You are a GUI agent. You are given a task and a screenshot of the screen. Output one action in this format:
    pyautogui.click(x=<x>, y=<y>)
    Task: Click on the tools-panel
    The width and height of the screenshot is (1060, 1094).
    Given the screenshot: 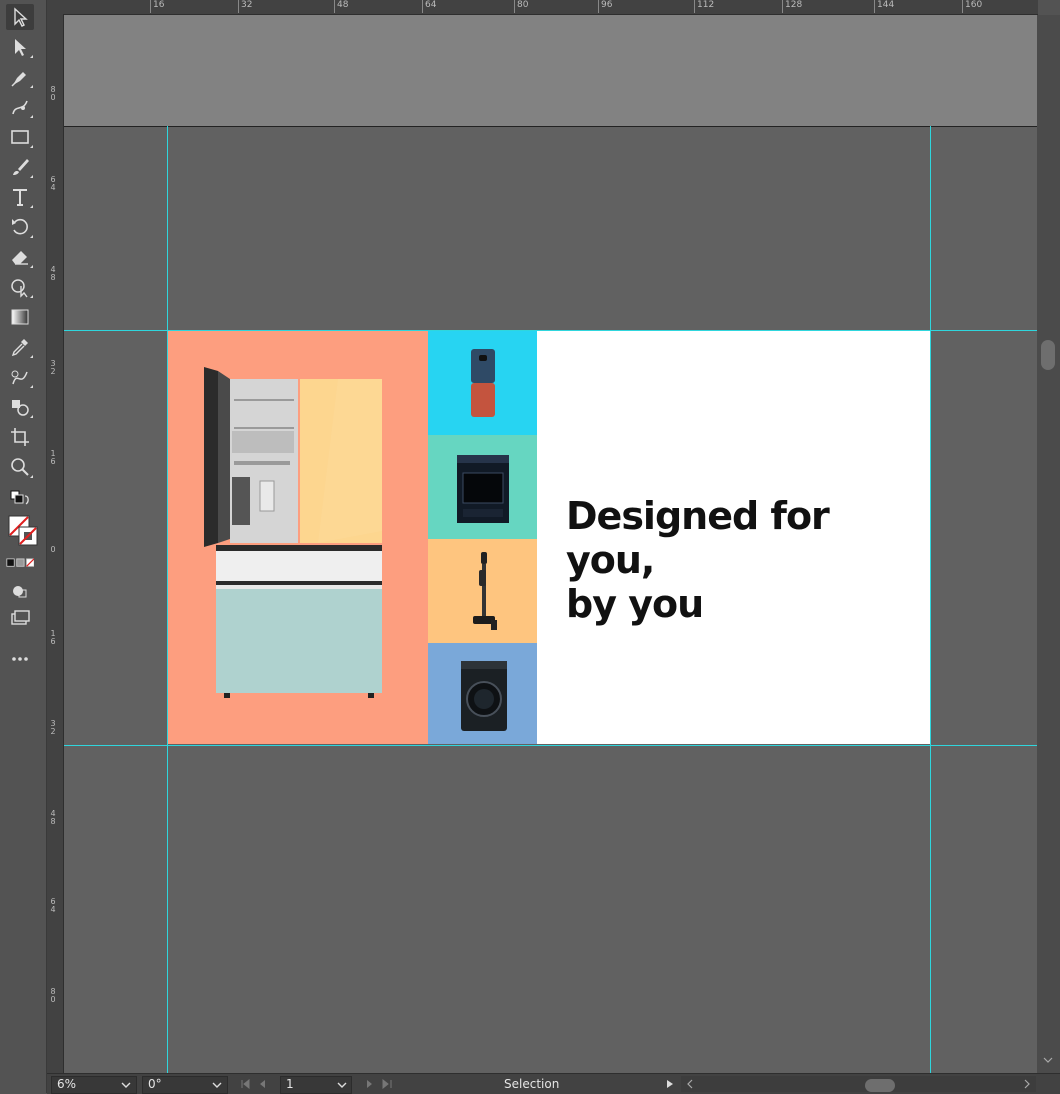 What is the action you would take?
    pyautogui.click(x=23, y=546)
    